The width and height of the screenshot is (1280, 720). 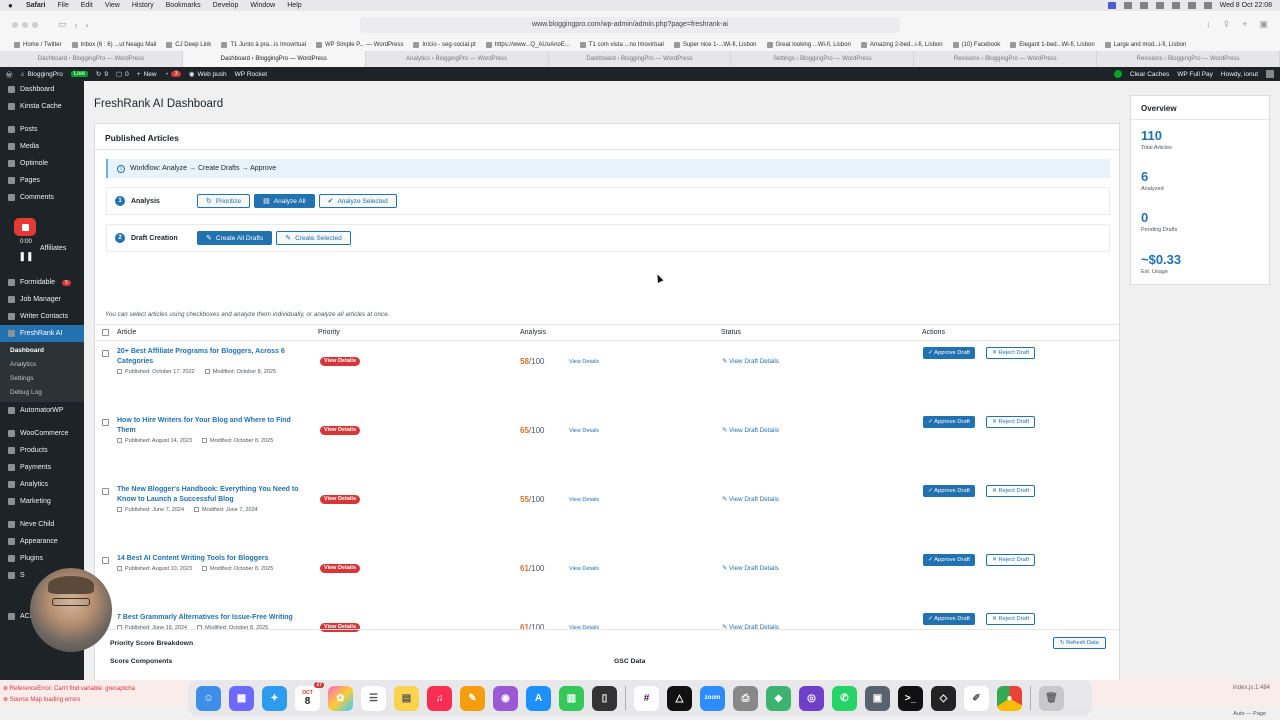 What do you see at coordinates (444, 44) in the screenshot?
I see `bookmark: Início - seg-social.pt` at bounding box center [444, 44].